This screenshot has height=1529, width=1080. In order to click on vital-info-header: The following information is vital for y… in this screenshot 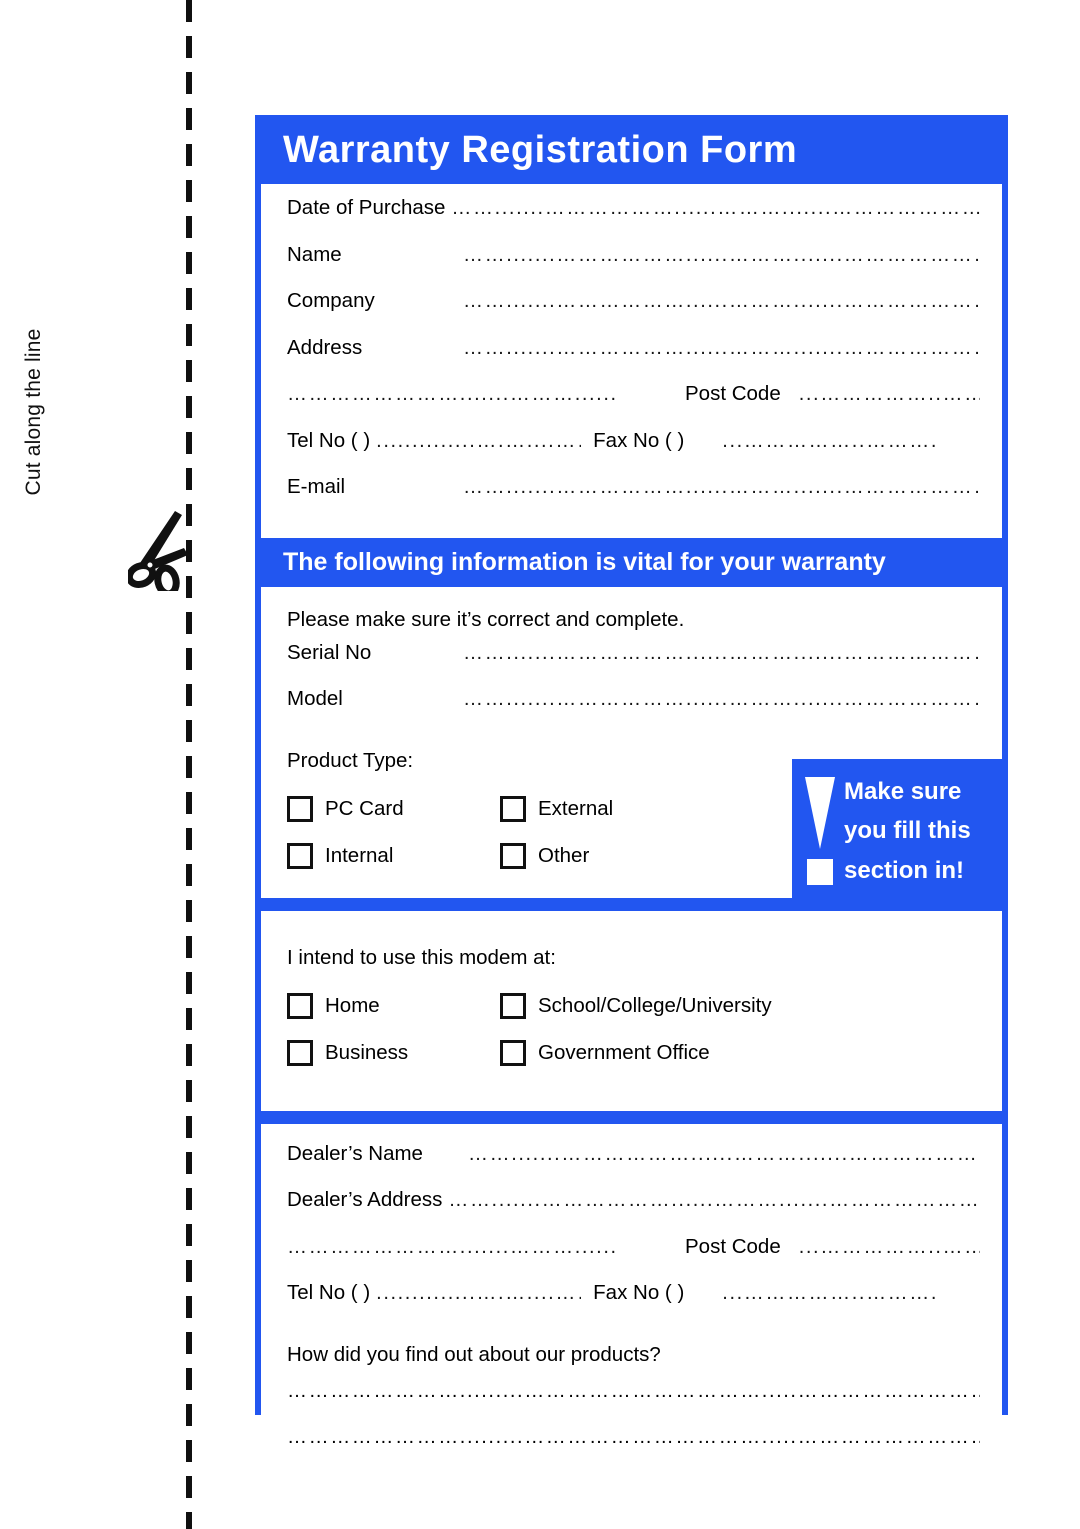, I will do `click(584, 561)`.